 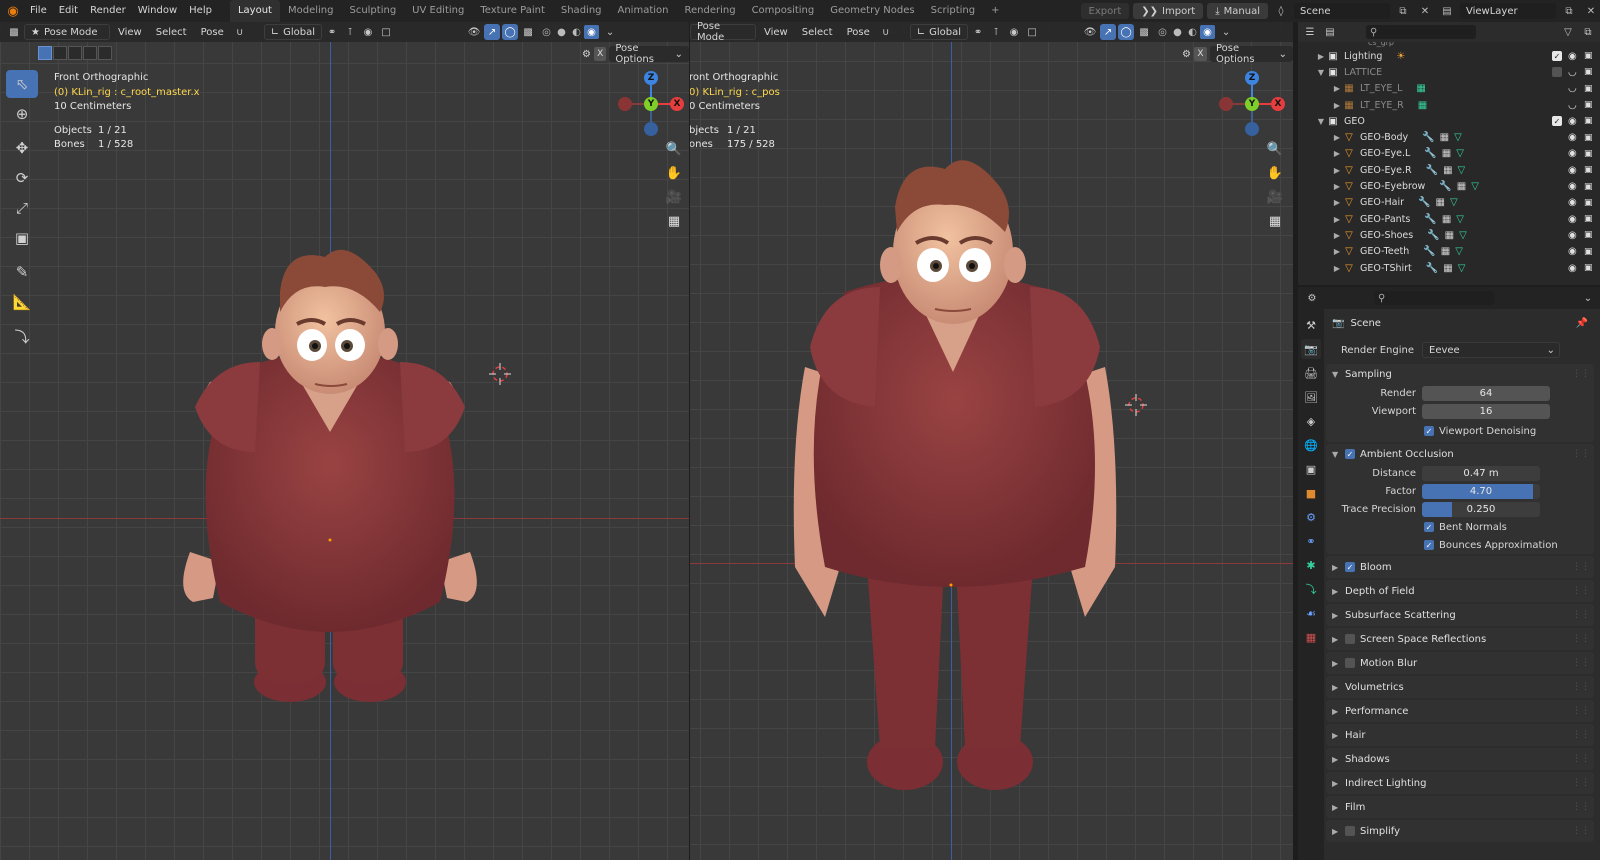 What do you see at coordinates (1557, 121) in the screenshot?
I see `exclude-checkbox: ✓` at bounding box center [1557, 121].